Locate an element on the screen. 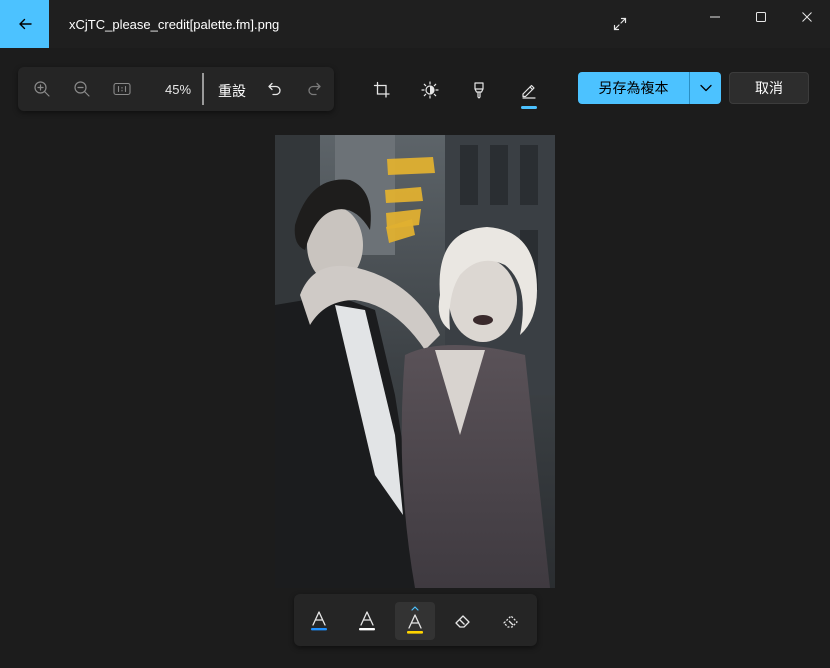  erase-all-icon is located at coordinates (510, 621).